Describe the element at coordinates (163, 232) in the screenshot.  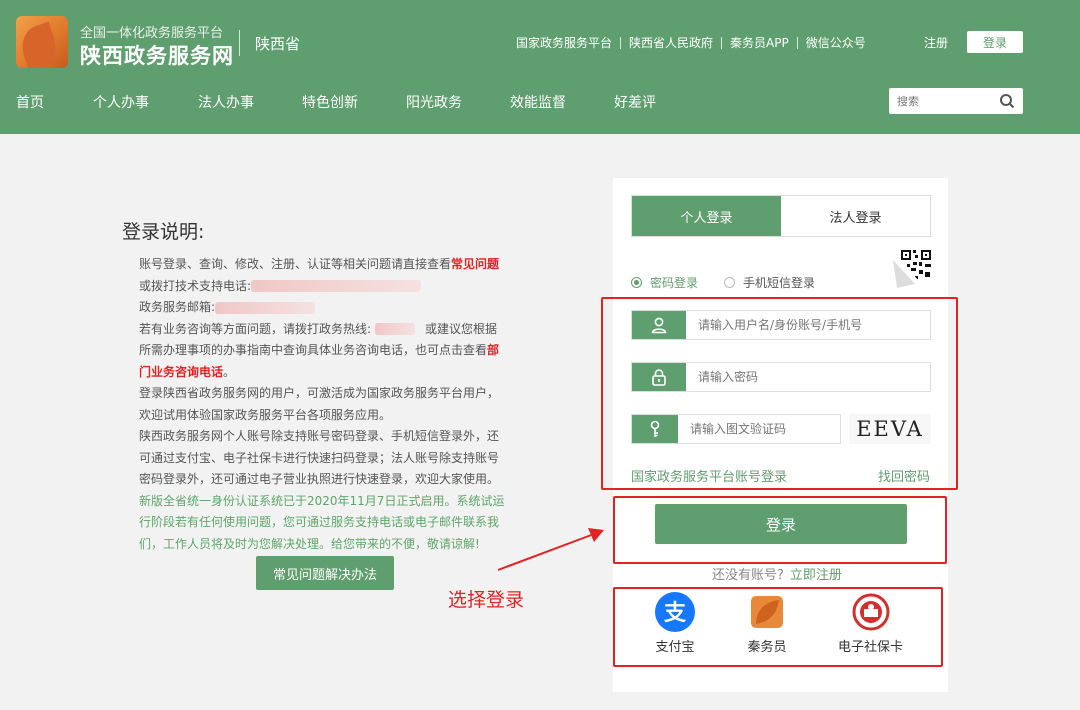
I see `info-title: 登录说明:` at that location.